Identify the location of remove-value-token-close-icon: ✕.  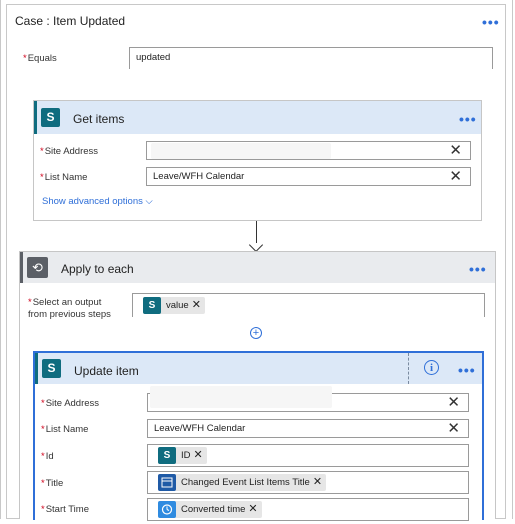
(196, 305).